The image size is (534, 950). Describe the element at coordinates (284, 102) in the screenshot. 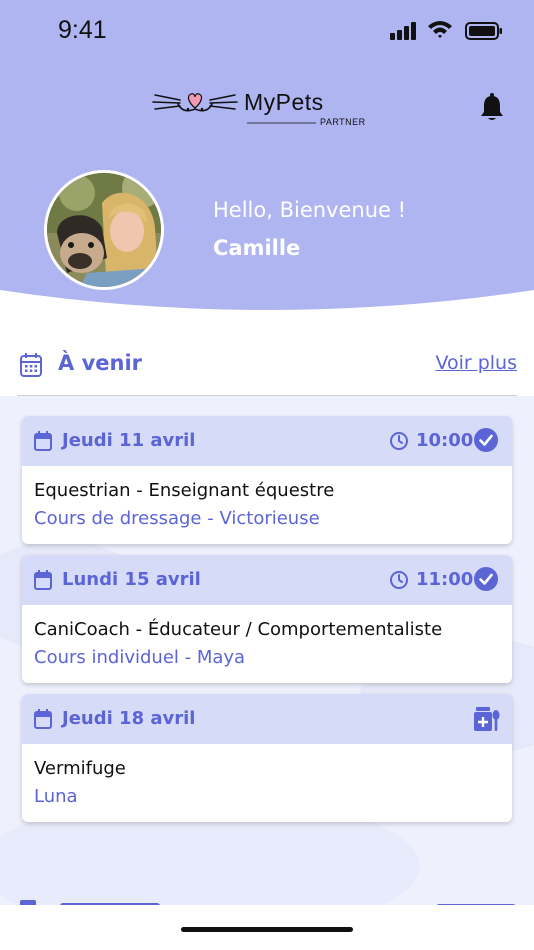

I see `logo-text: MyPets` at that location.